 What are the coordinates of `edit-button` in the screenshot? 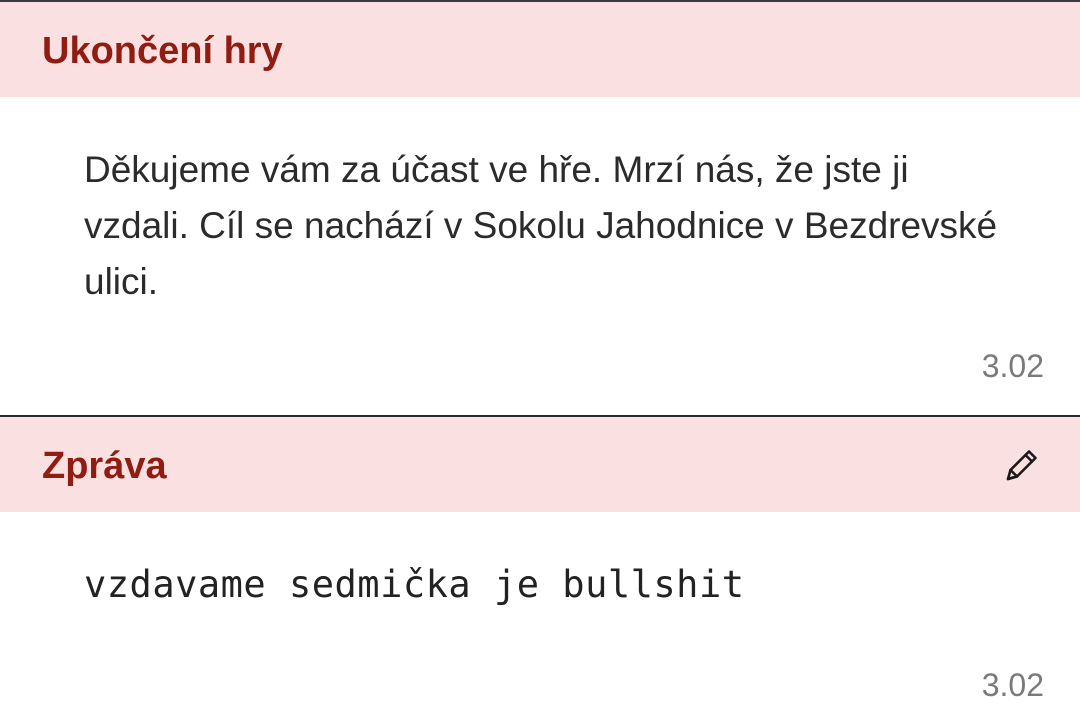 It's located at (1022, 465).